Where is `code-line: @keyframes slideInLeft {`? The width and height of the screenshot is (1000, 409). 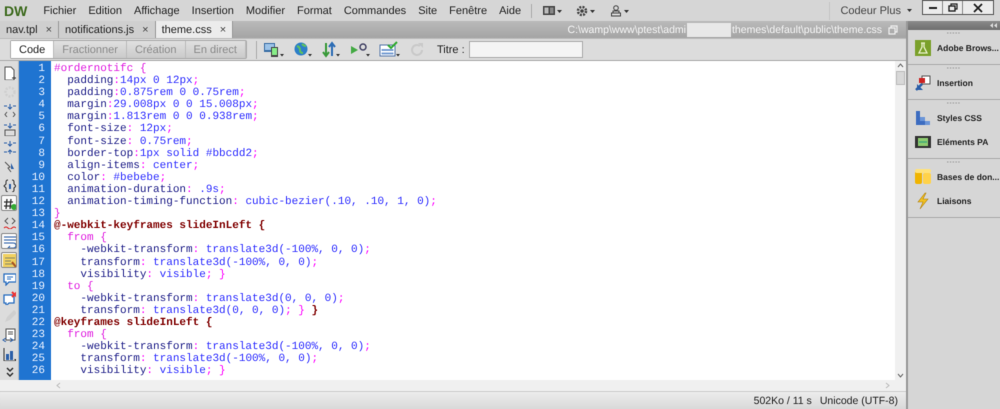
code-line: @keyframes slideInLeft { is located at coordinates (134, 322).